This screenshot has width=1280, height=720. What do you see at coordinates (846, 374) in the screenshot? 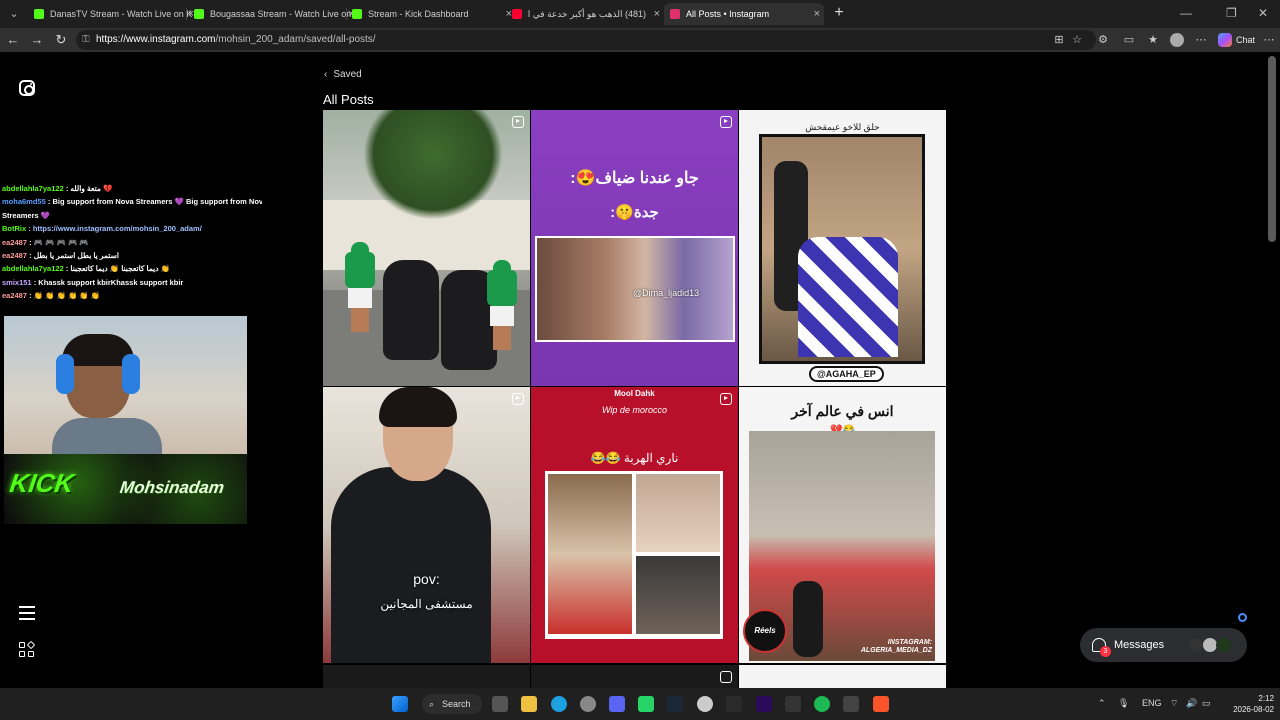
I see `post-handle: @AGAHA_EP` at bounding box center [846, 374].